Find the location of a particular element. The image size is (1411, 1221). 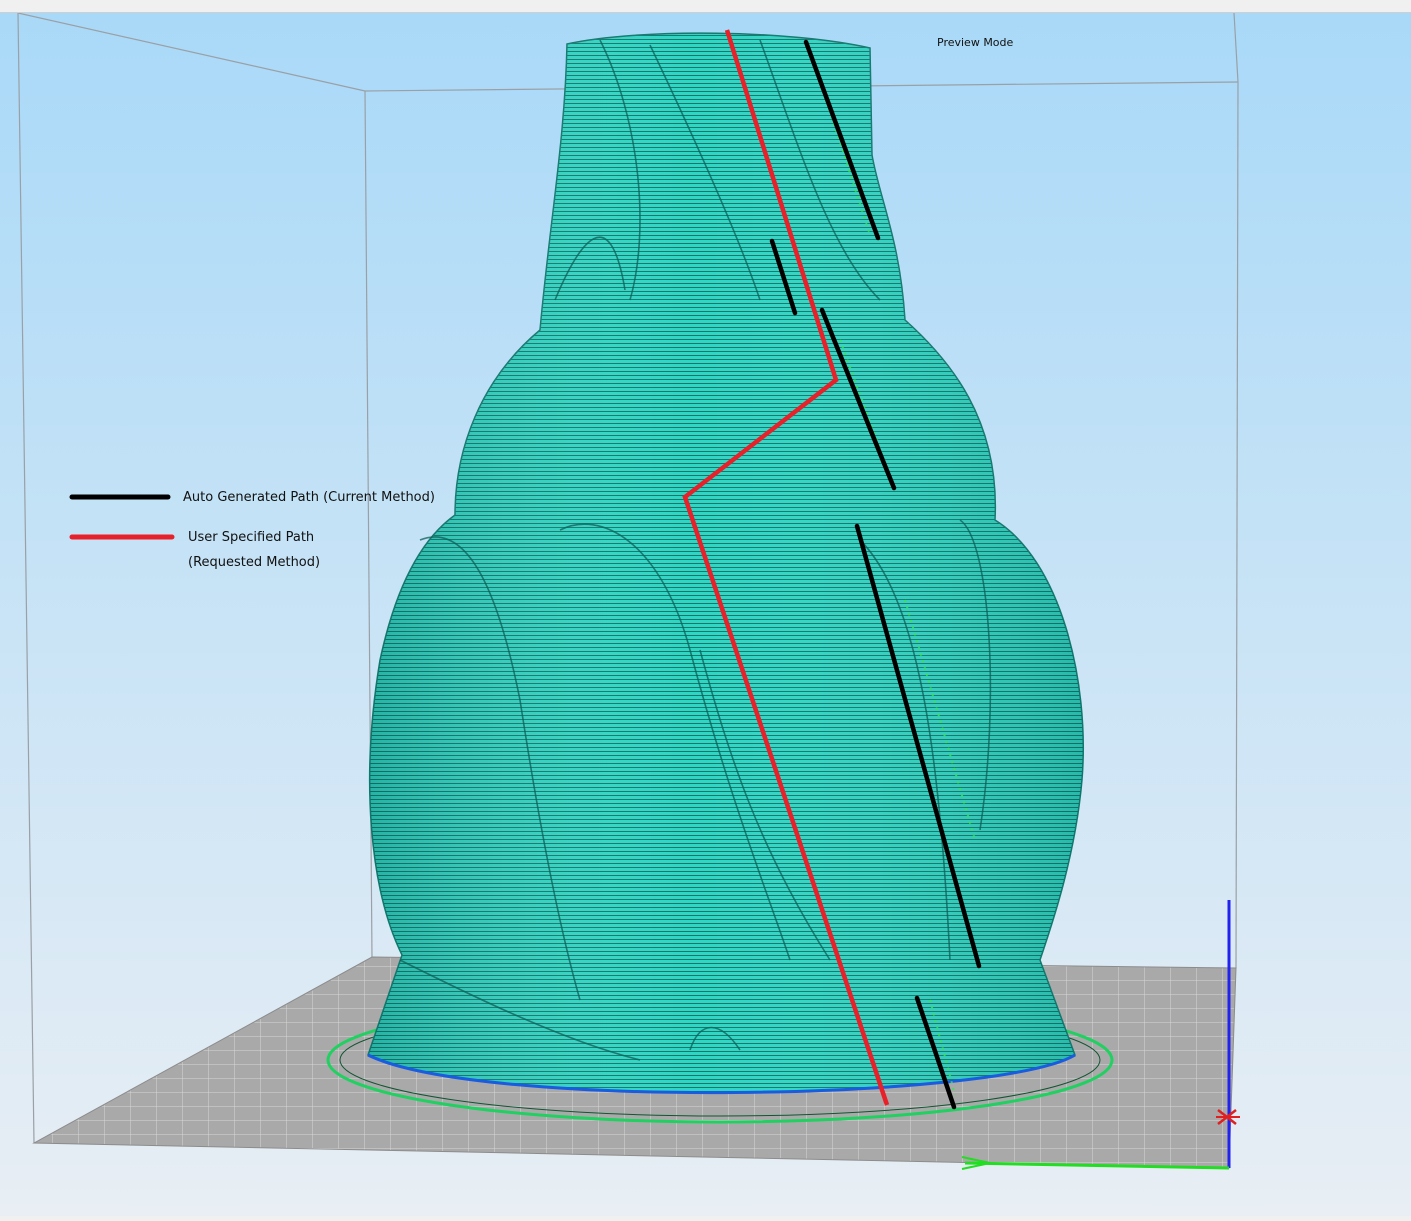

legend-label-auto: Auto Generated Path (Current Method) is located at coordinates (309, 497).